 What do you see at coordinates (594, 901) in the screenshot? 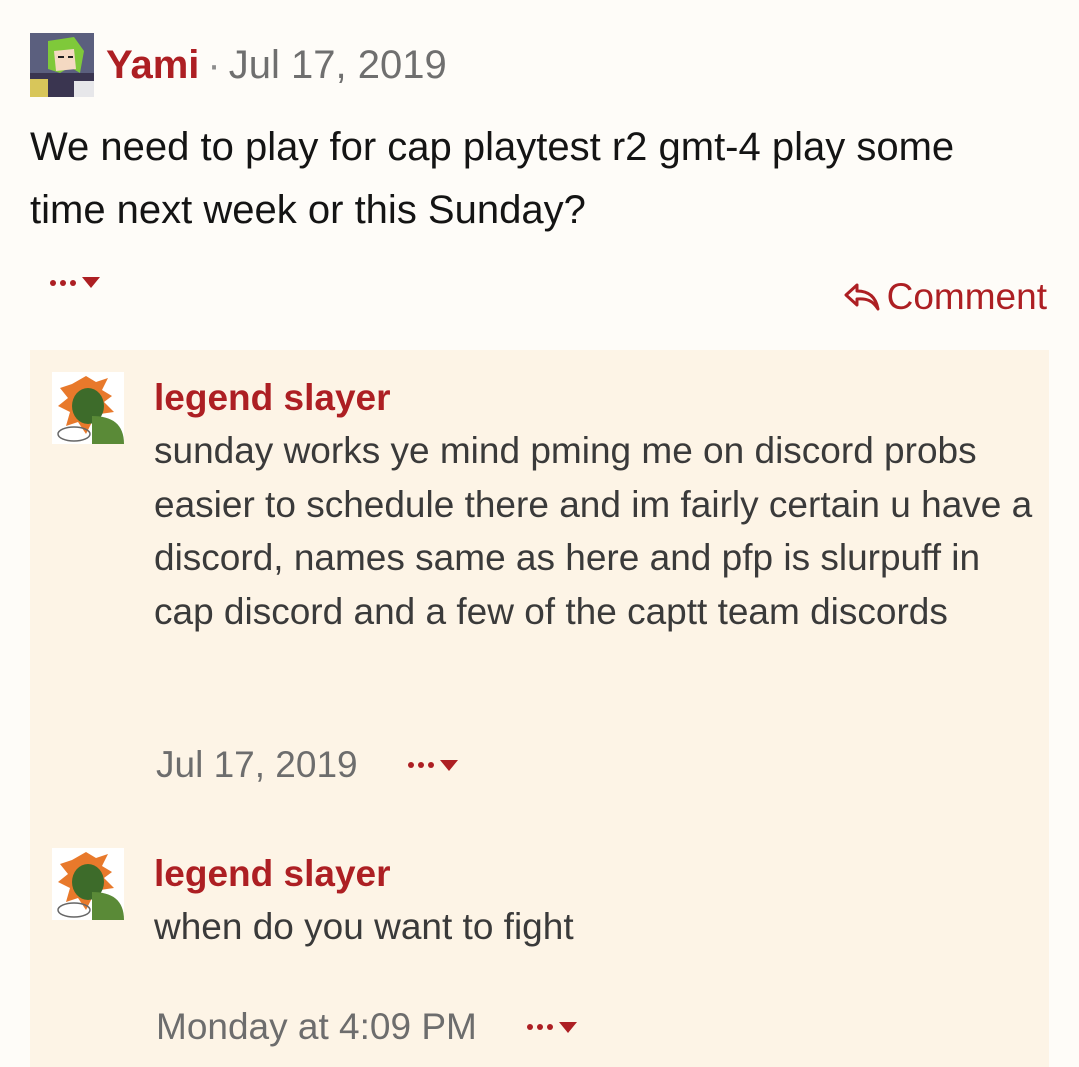
I see `comment-content: legend slayer when do you want to fight` at bounding box center [594, 901].